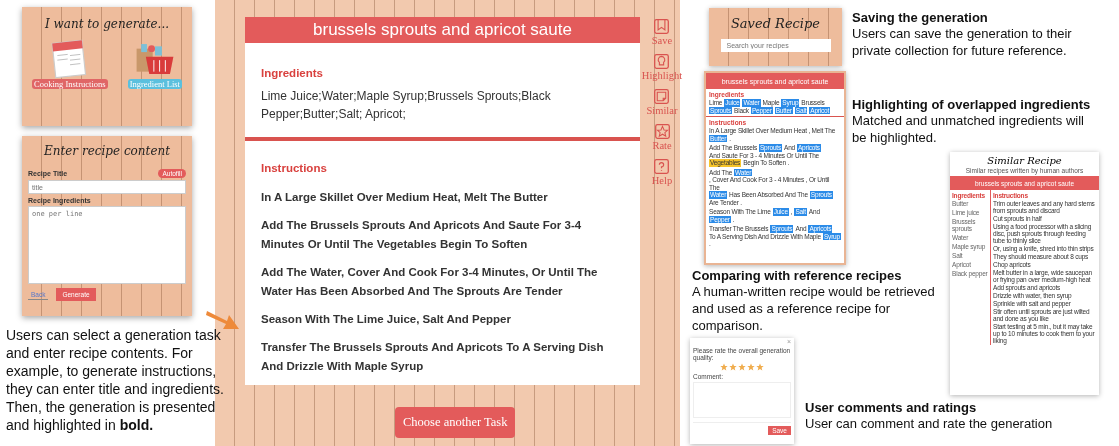  Describe the element at coordinates (962, 42) in the screenshot. I see `note-text: Users can save the generation to their private collection for future reference.` at that location.